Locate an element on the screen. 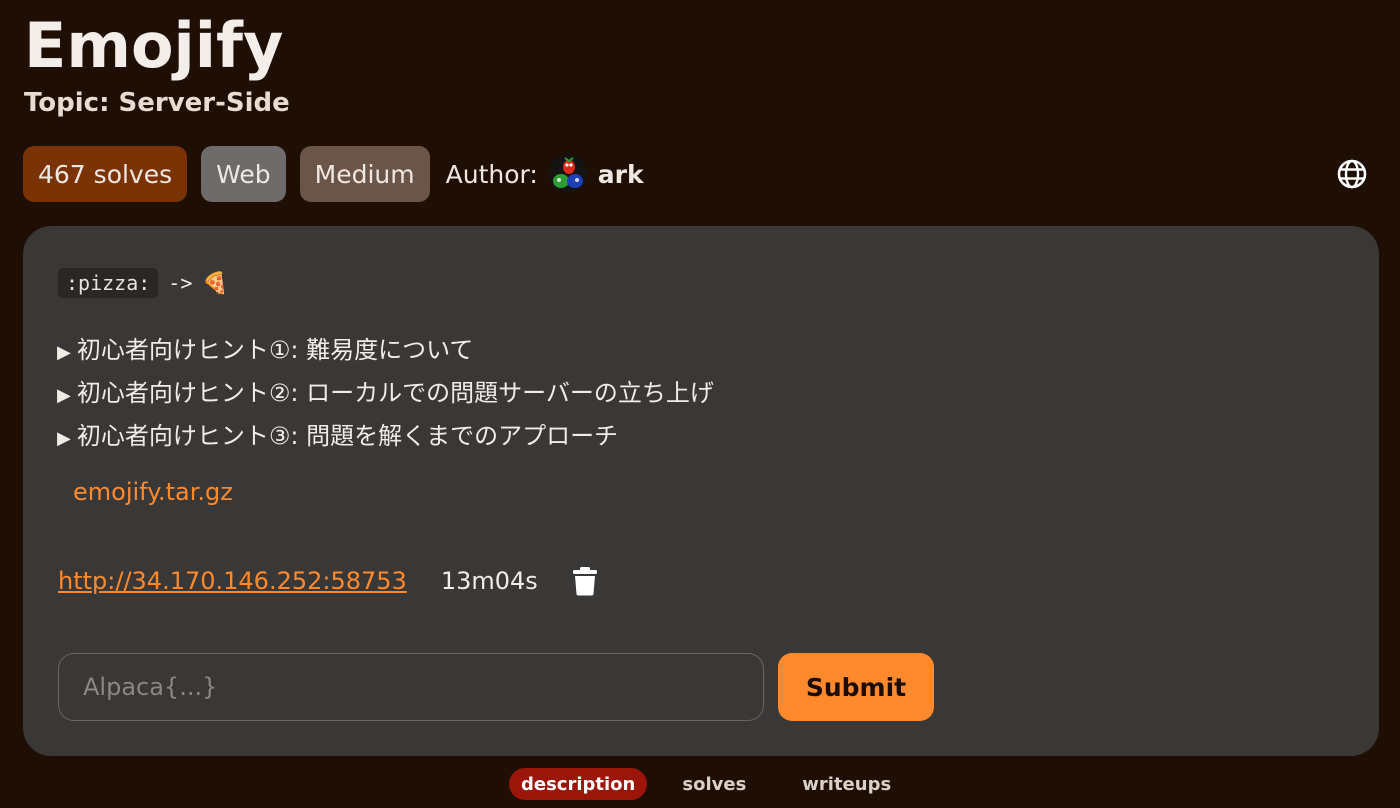  difficulty-badge: Medium is located at coordinates (364, 174).